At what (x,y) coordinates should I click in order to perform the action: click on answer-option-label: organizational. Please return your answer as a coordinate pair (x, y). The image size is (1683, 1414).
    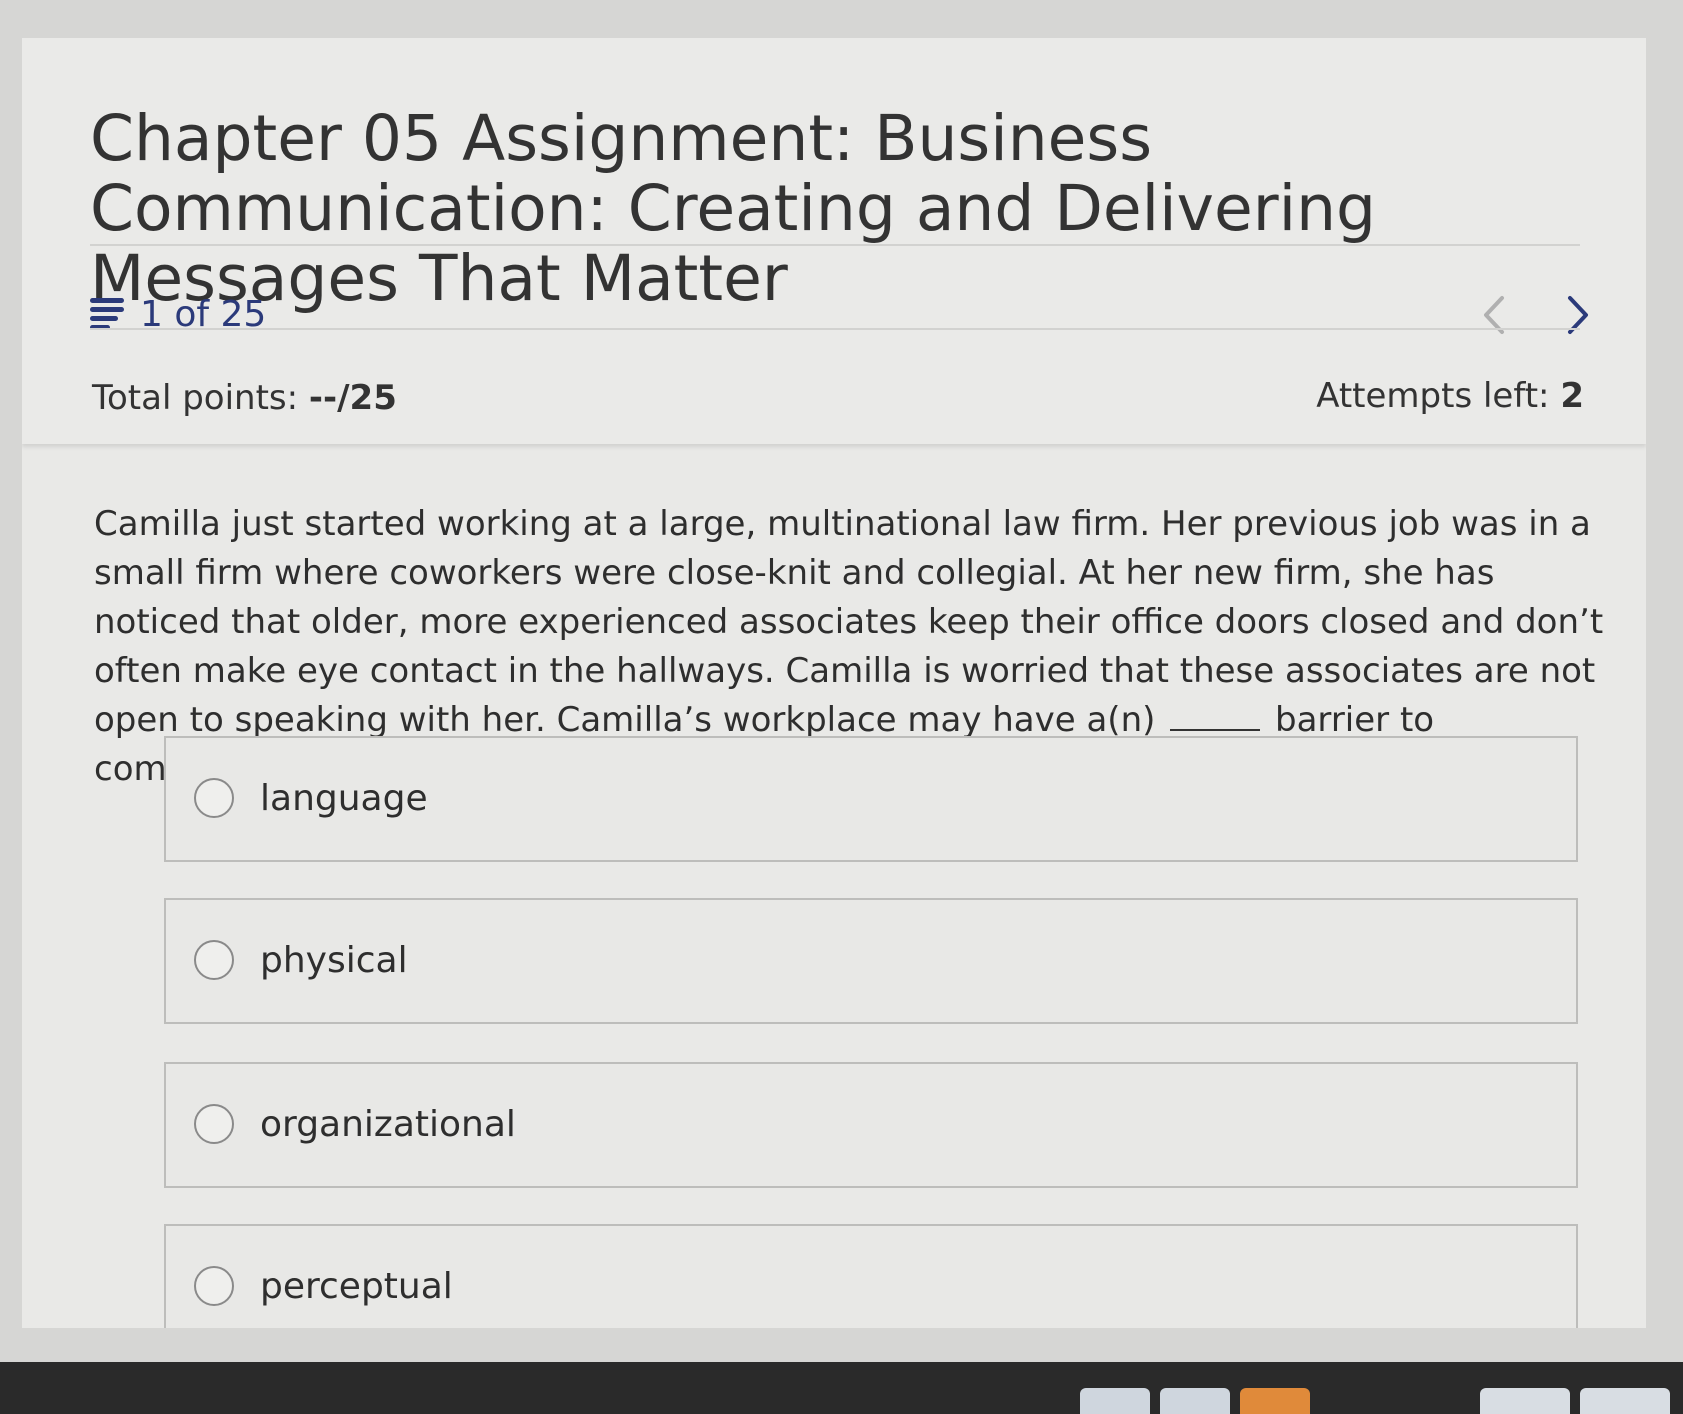
    Looking at the image, I should click on (388, 1124).